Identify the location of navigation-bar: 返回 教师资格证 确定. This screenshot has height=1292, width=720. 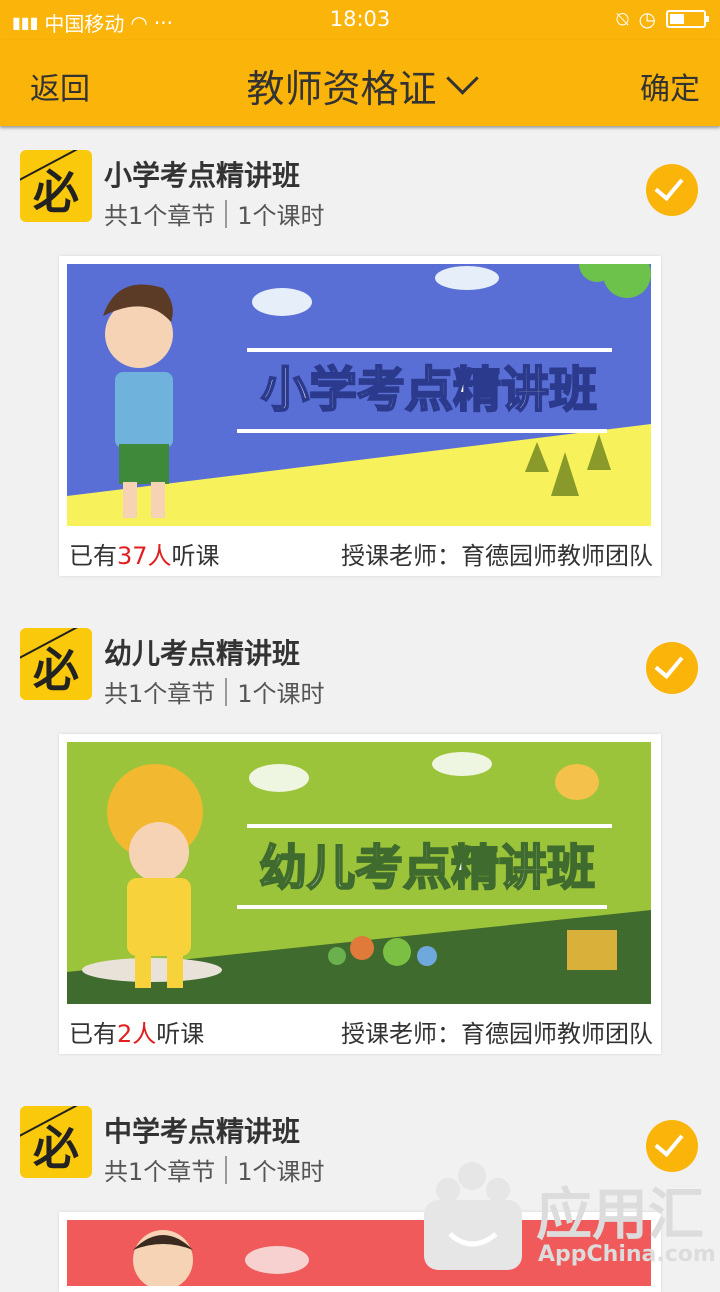
(360, 83).